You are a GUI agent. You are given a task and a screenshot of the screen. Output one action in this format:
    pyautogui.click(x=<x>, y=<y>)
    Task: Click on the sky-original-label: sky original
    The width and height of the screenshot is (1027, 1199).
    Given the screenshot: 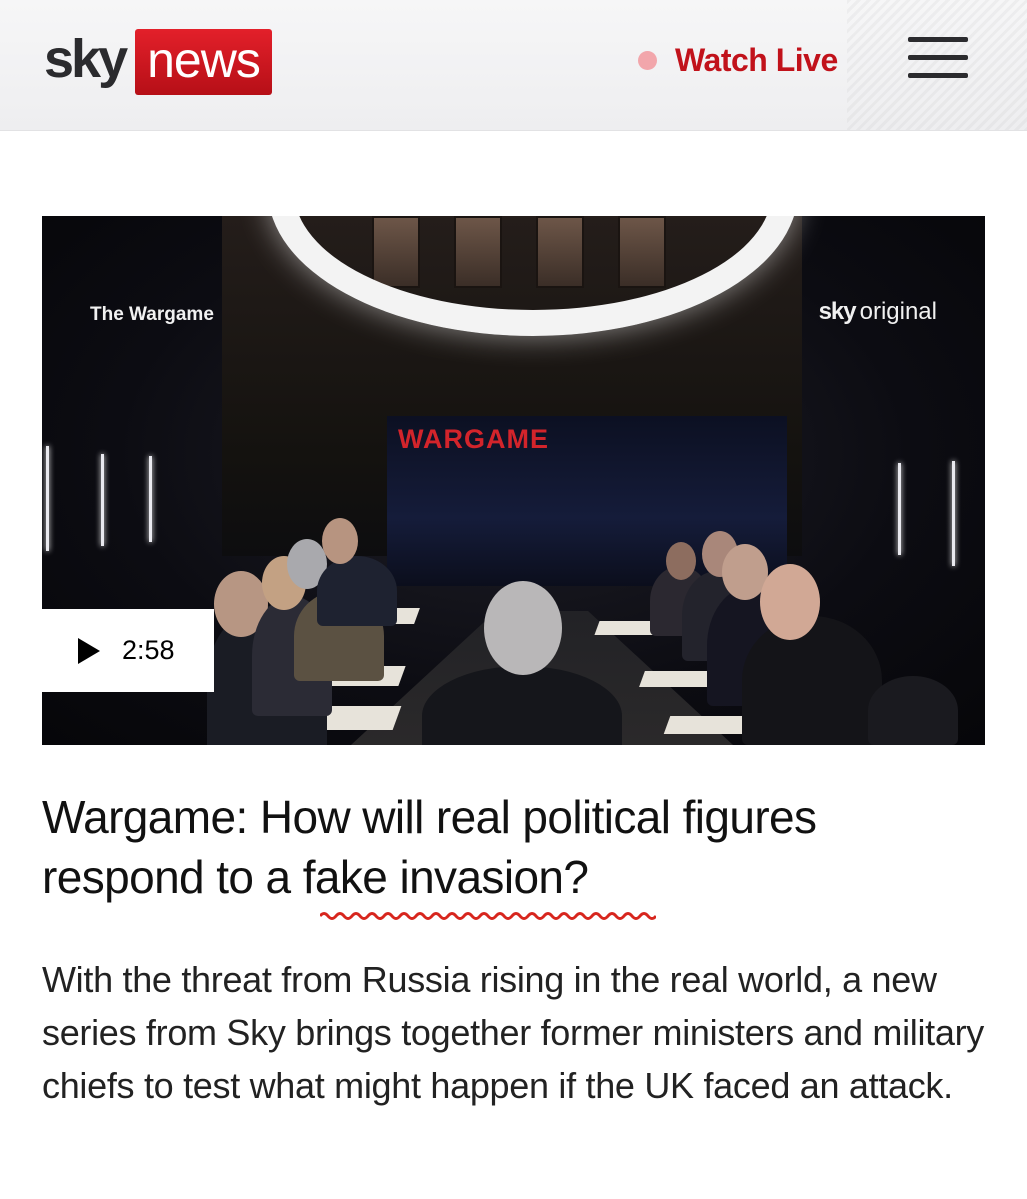 What is the action you would take?
    pyautogui.click(x=878, y=312)
    